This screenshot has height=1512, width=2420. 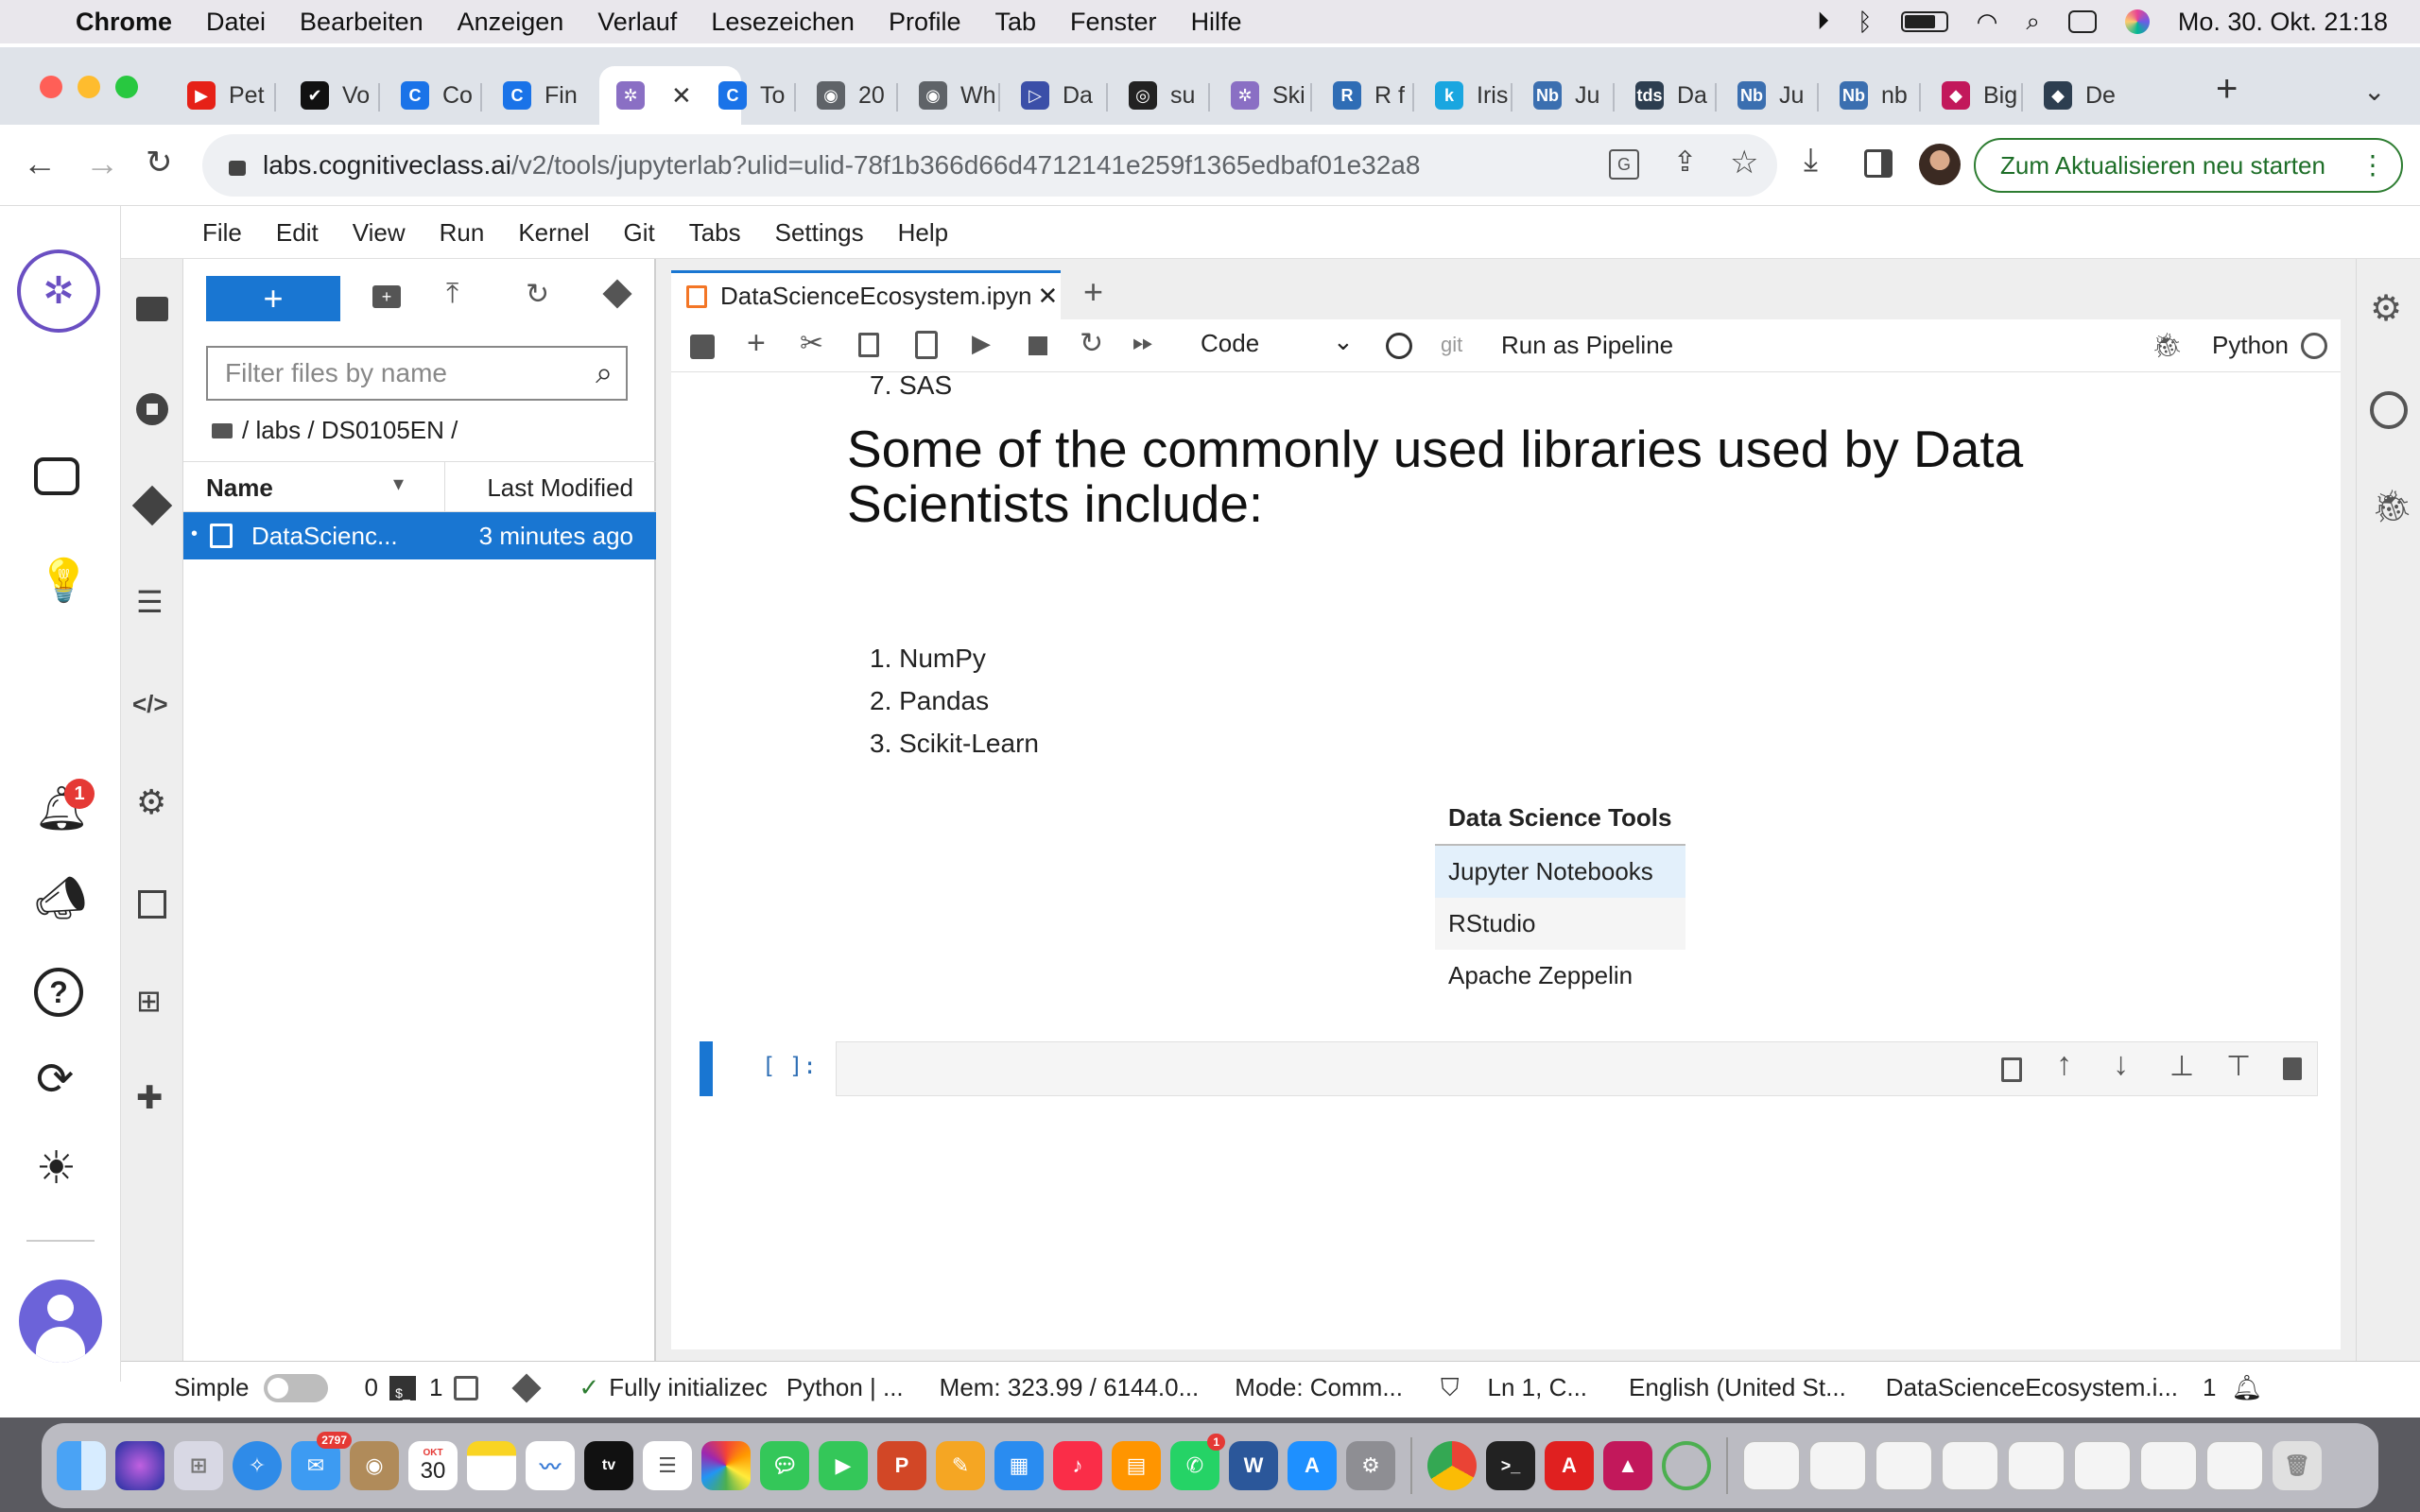 I want to click on menu-anzeigen: Anzeigen, so click(x=511, y=22).